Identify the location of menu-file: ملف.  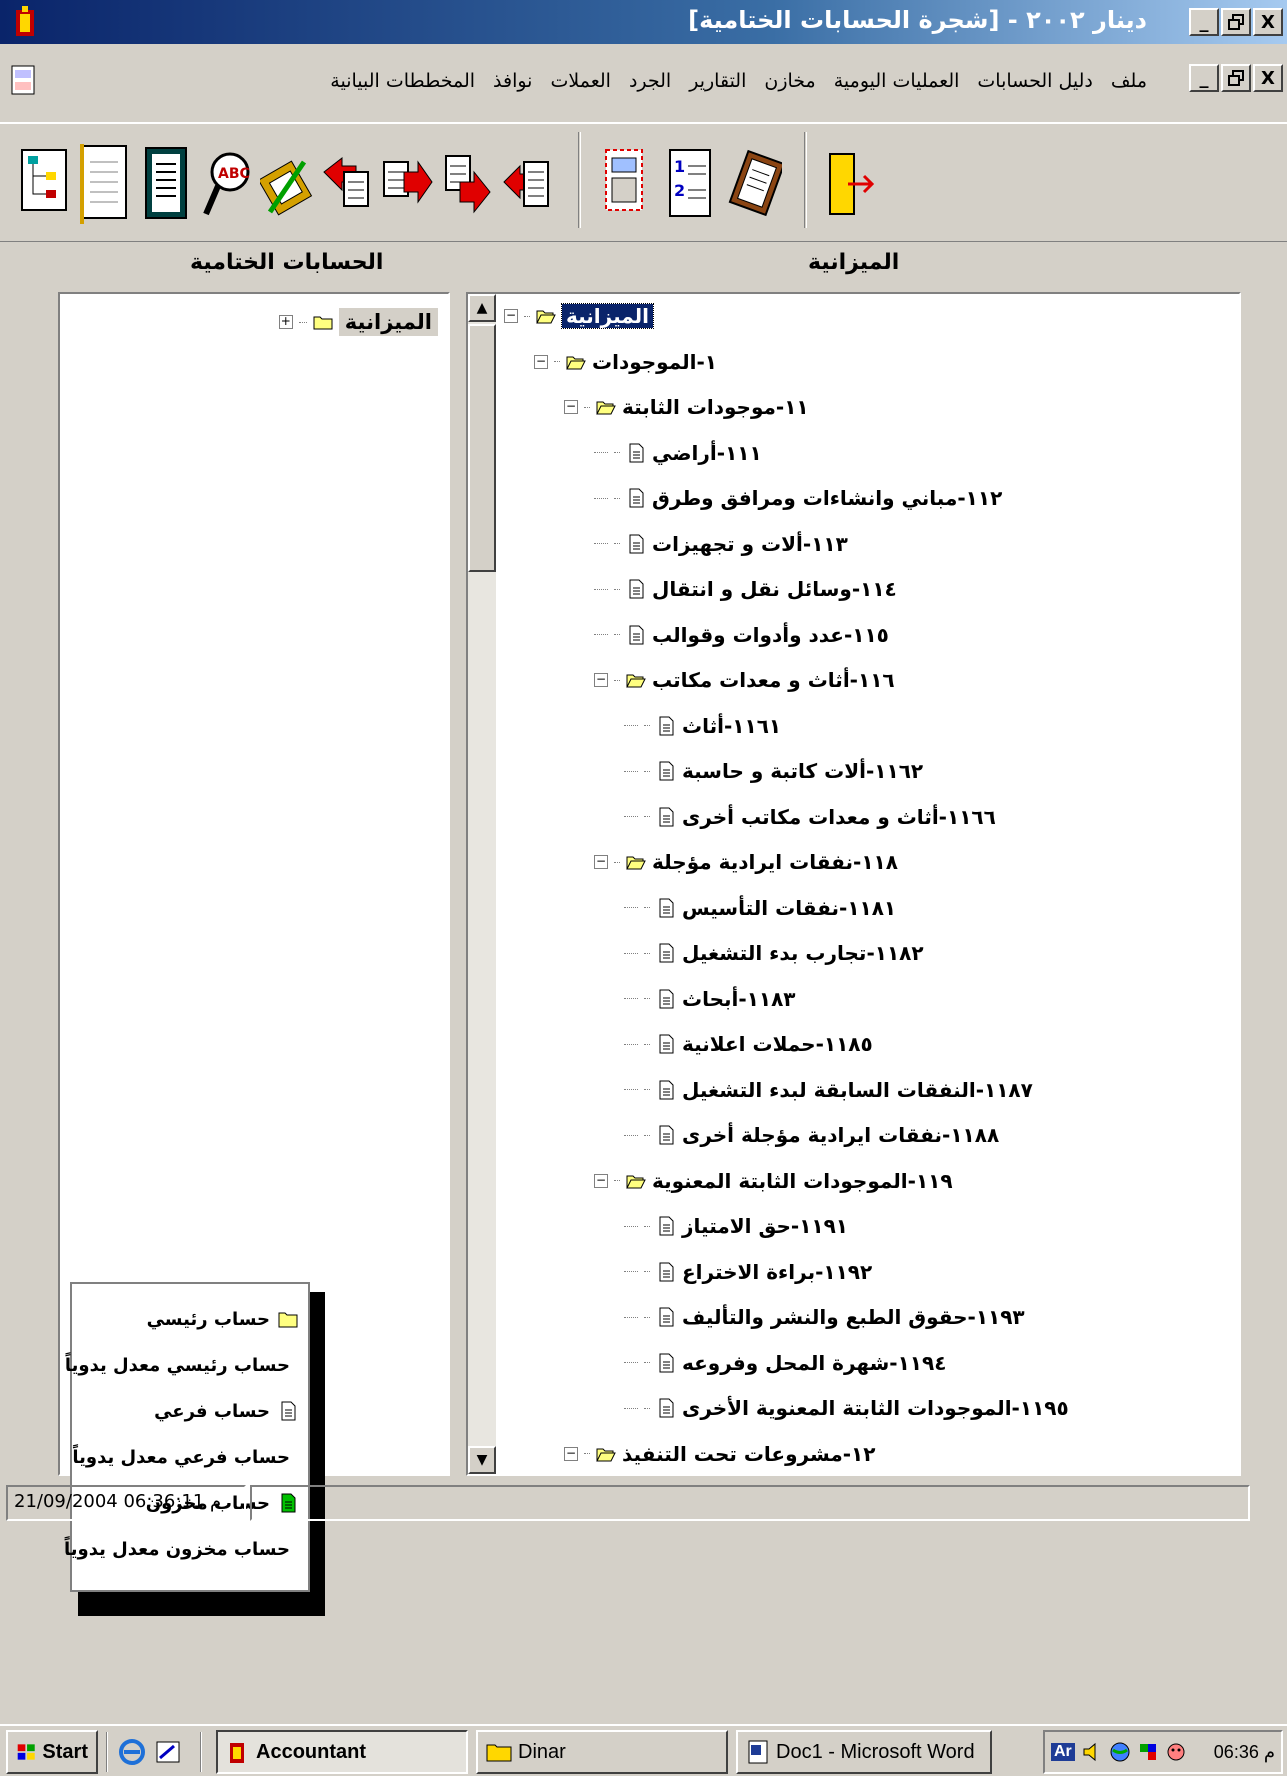
(1129, 81).